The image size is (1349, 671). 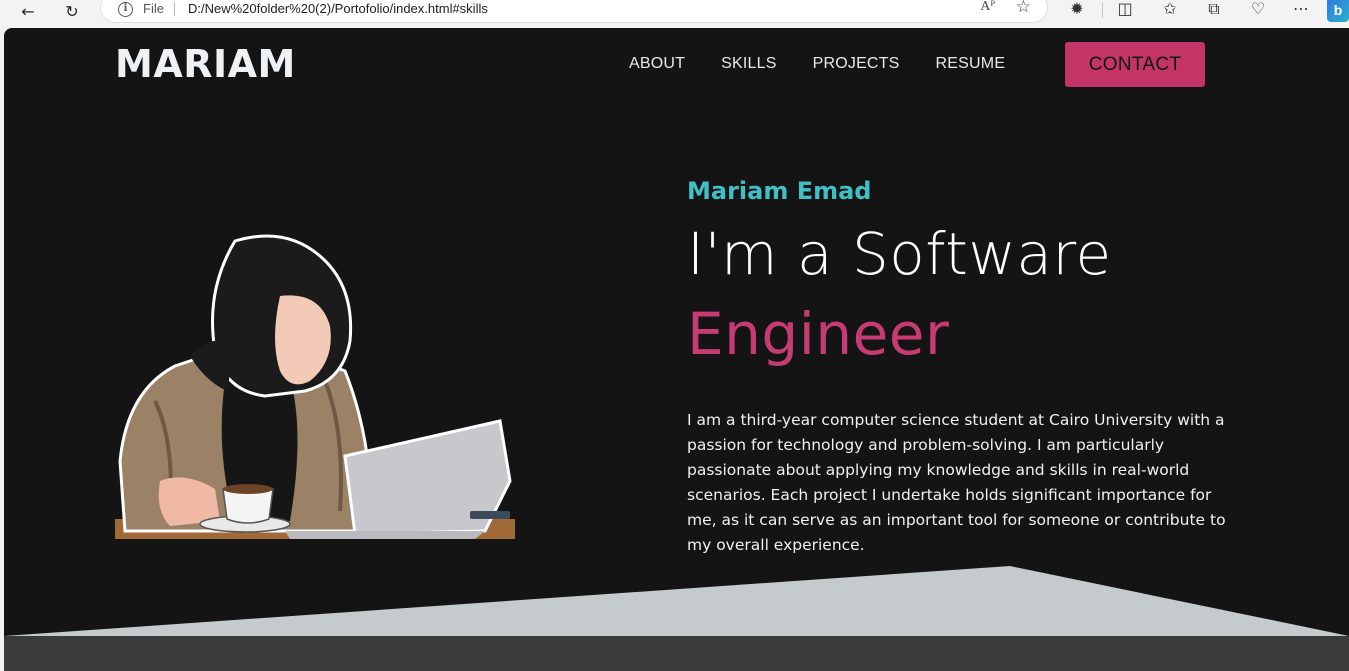 I want to click on next-section-band, so click(x=676, y=653).